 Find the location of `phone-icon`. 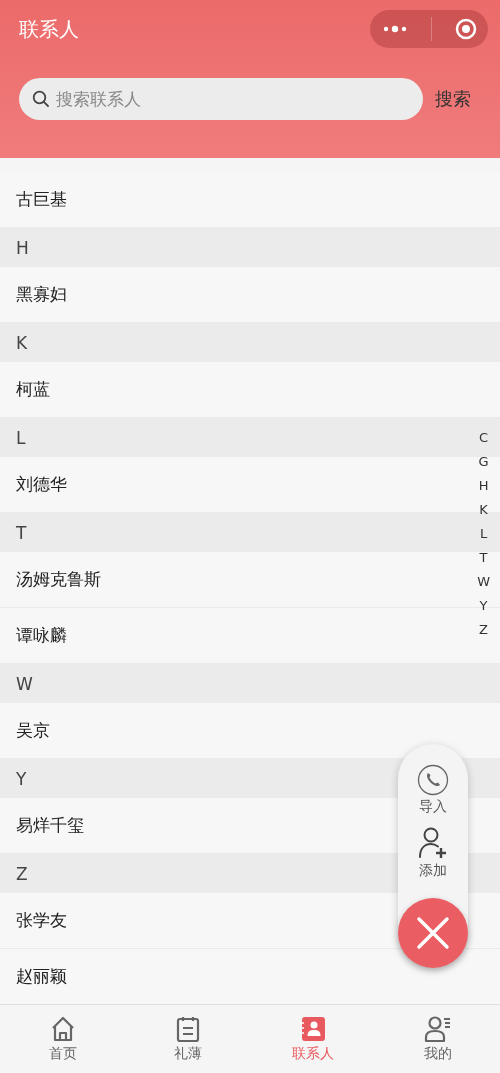

phone-icon is located at coordinates (433, 780).